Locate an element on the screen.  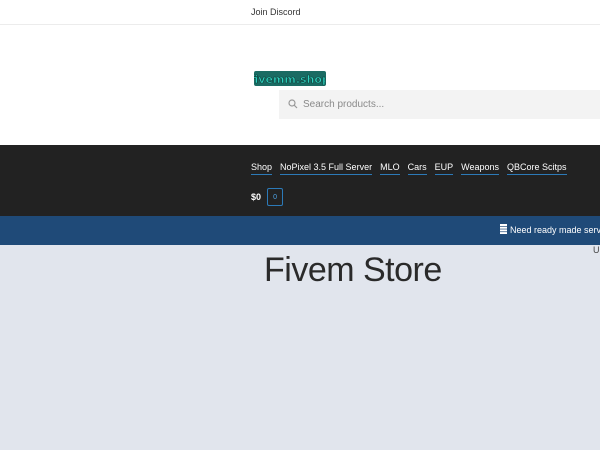
server-icon is located at coordinates (503, 229).